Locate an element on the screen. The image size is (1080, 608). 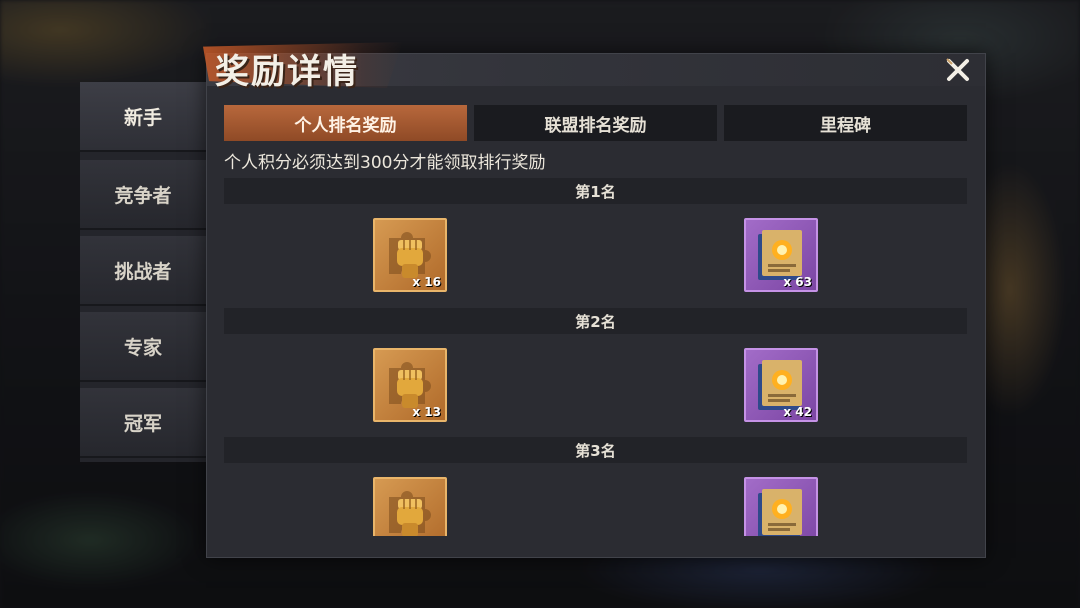
tier-item-champion: 冠军 is located at coordinates (143, 423).